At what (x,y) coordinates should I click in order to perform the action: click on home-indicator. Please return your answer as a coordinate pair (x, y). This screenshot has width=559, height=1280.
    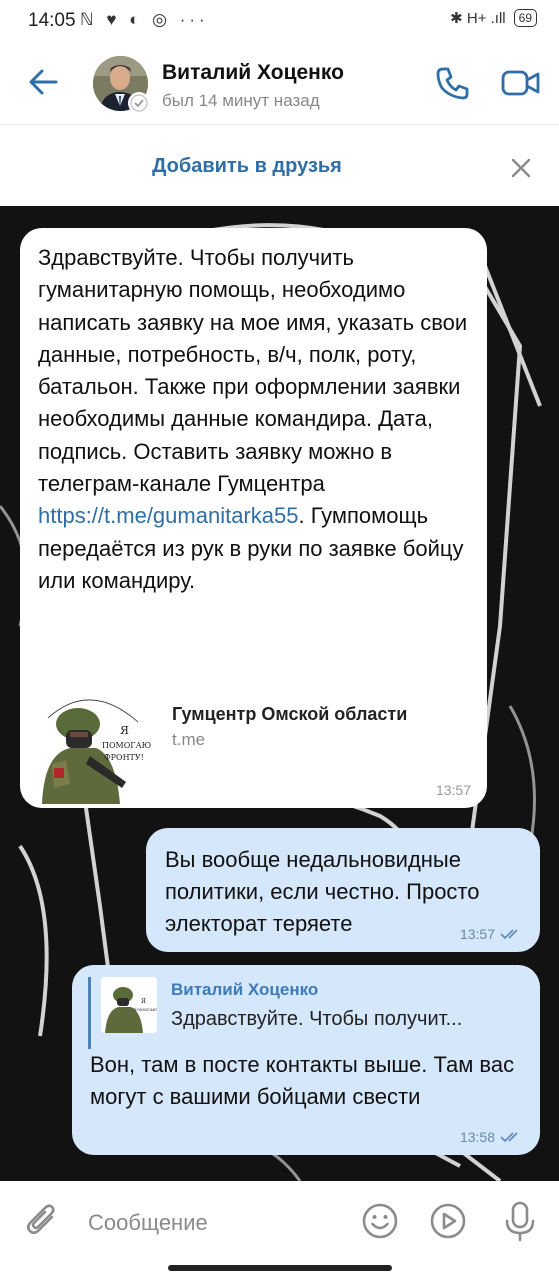
    Looking at the image, I should click on (280, 1268).